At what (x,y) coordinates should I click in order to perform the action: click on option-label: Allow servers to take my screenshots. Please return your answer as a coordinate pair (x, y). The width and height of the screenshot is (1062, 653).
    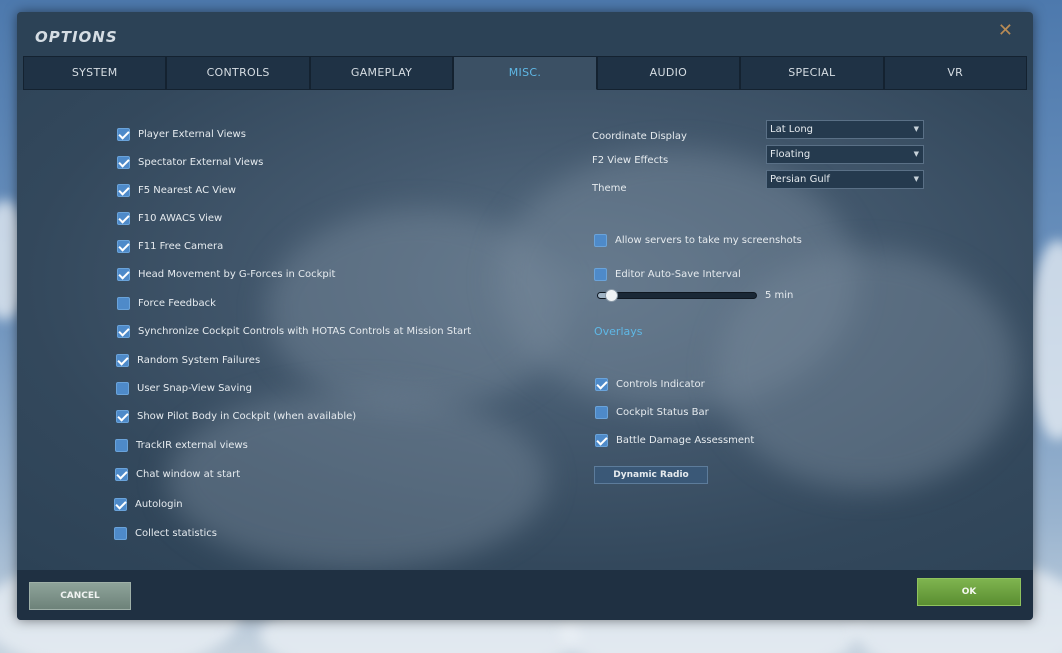
    Looking at the image, I should click on (708, 240).